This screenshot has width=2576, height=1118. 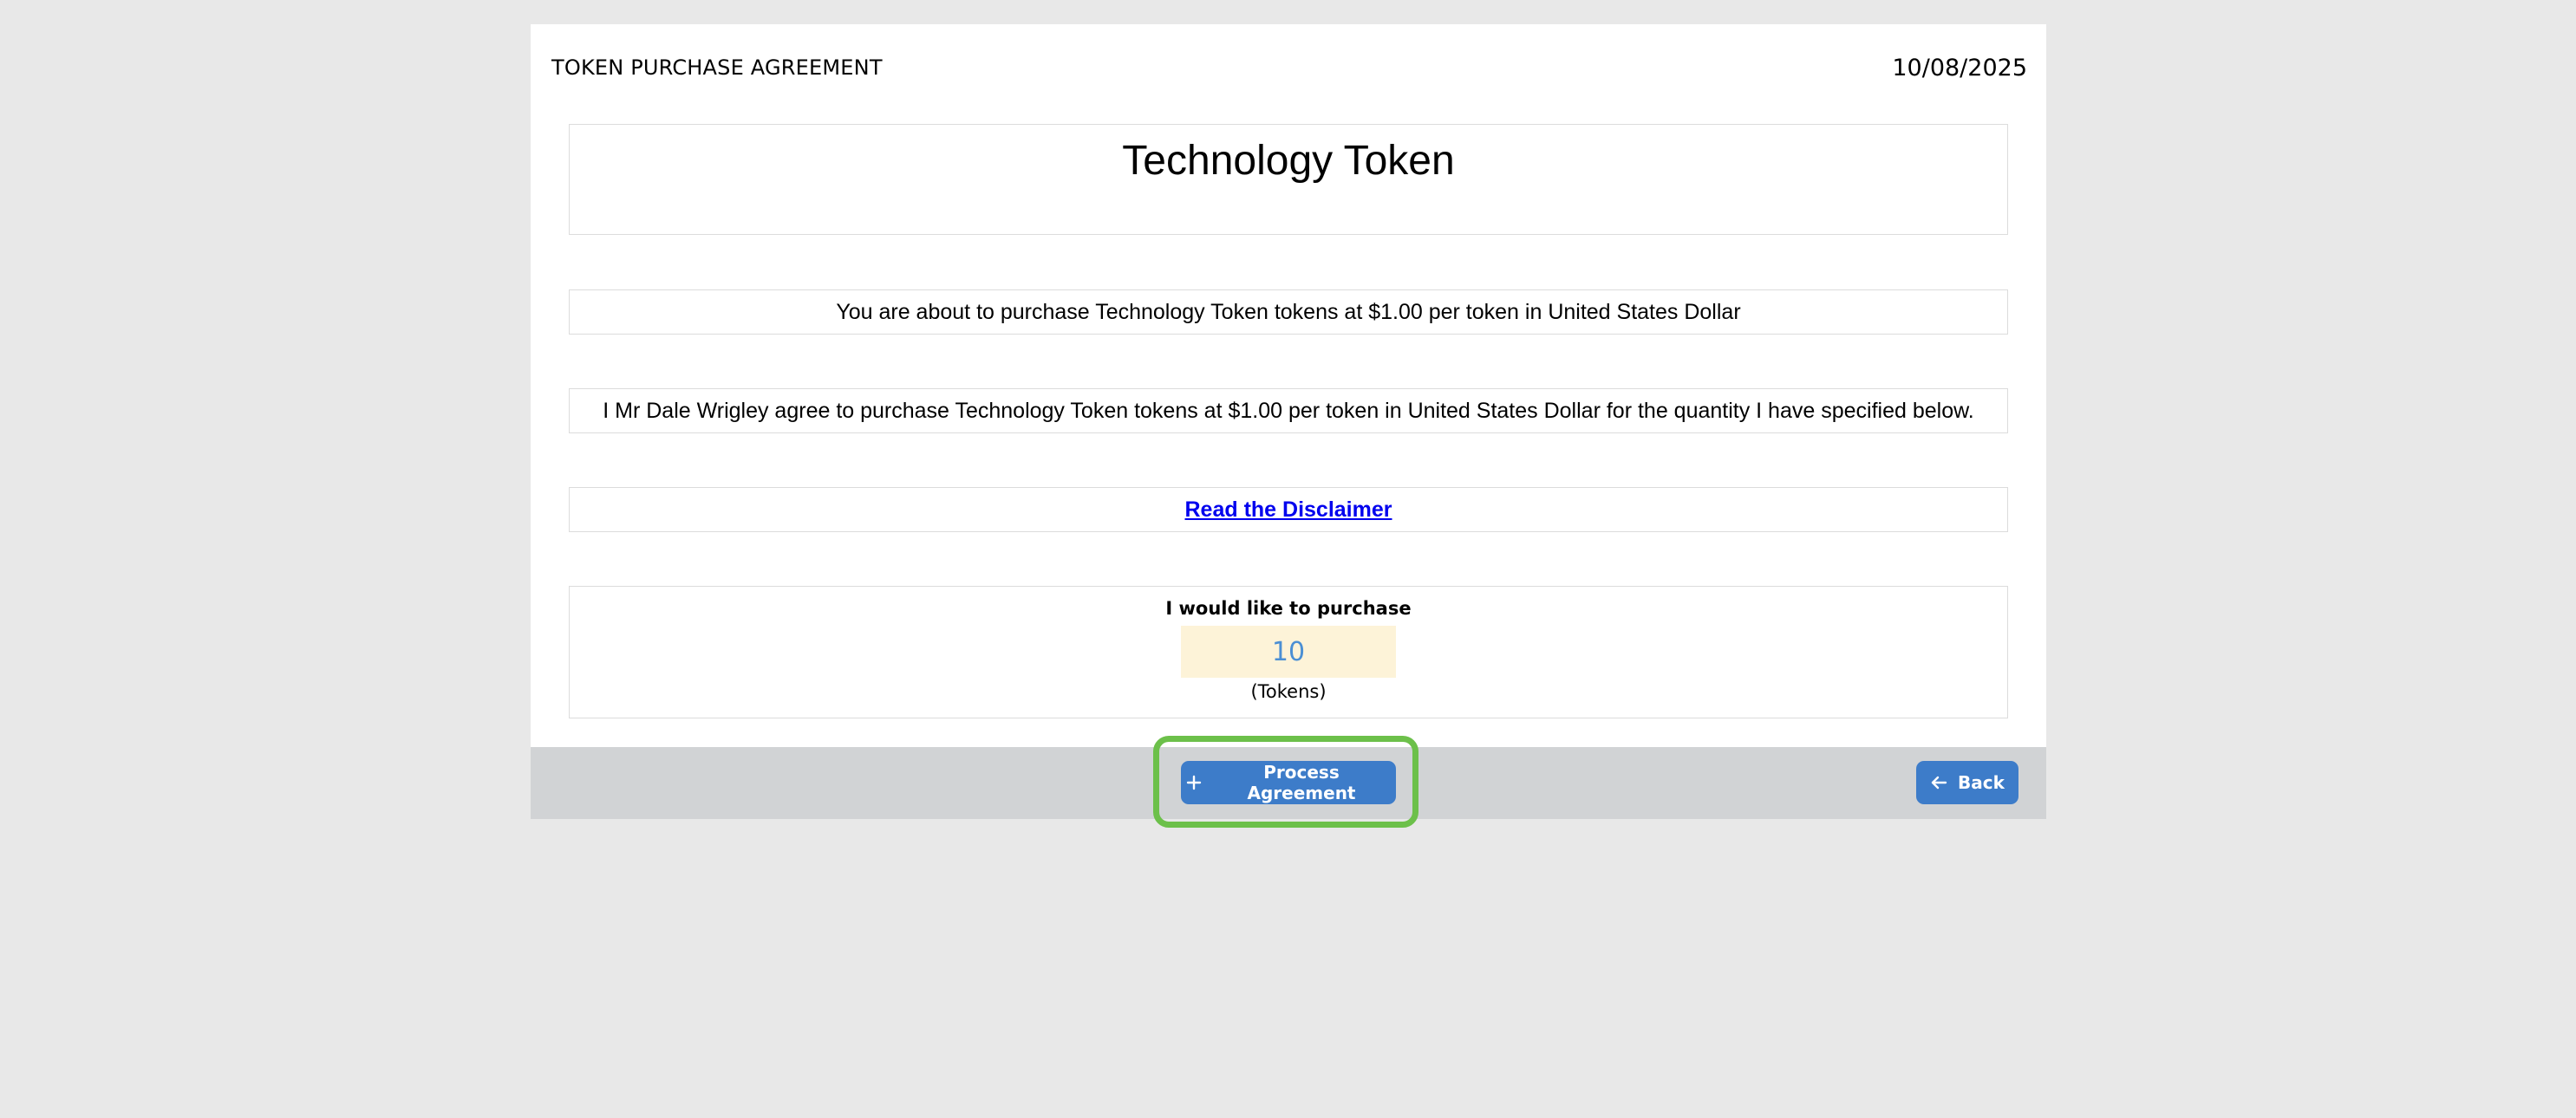 I want to click on footer-bar: Process Agreement Back, so click(x=1289, y=782).